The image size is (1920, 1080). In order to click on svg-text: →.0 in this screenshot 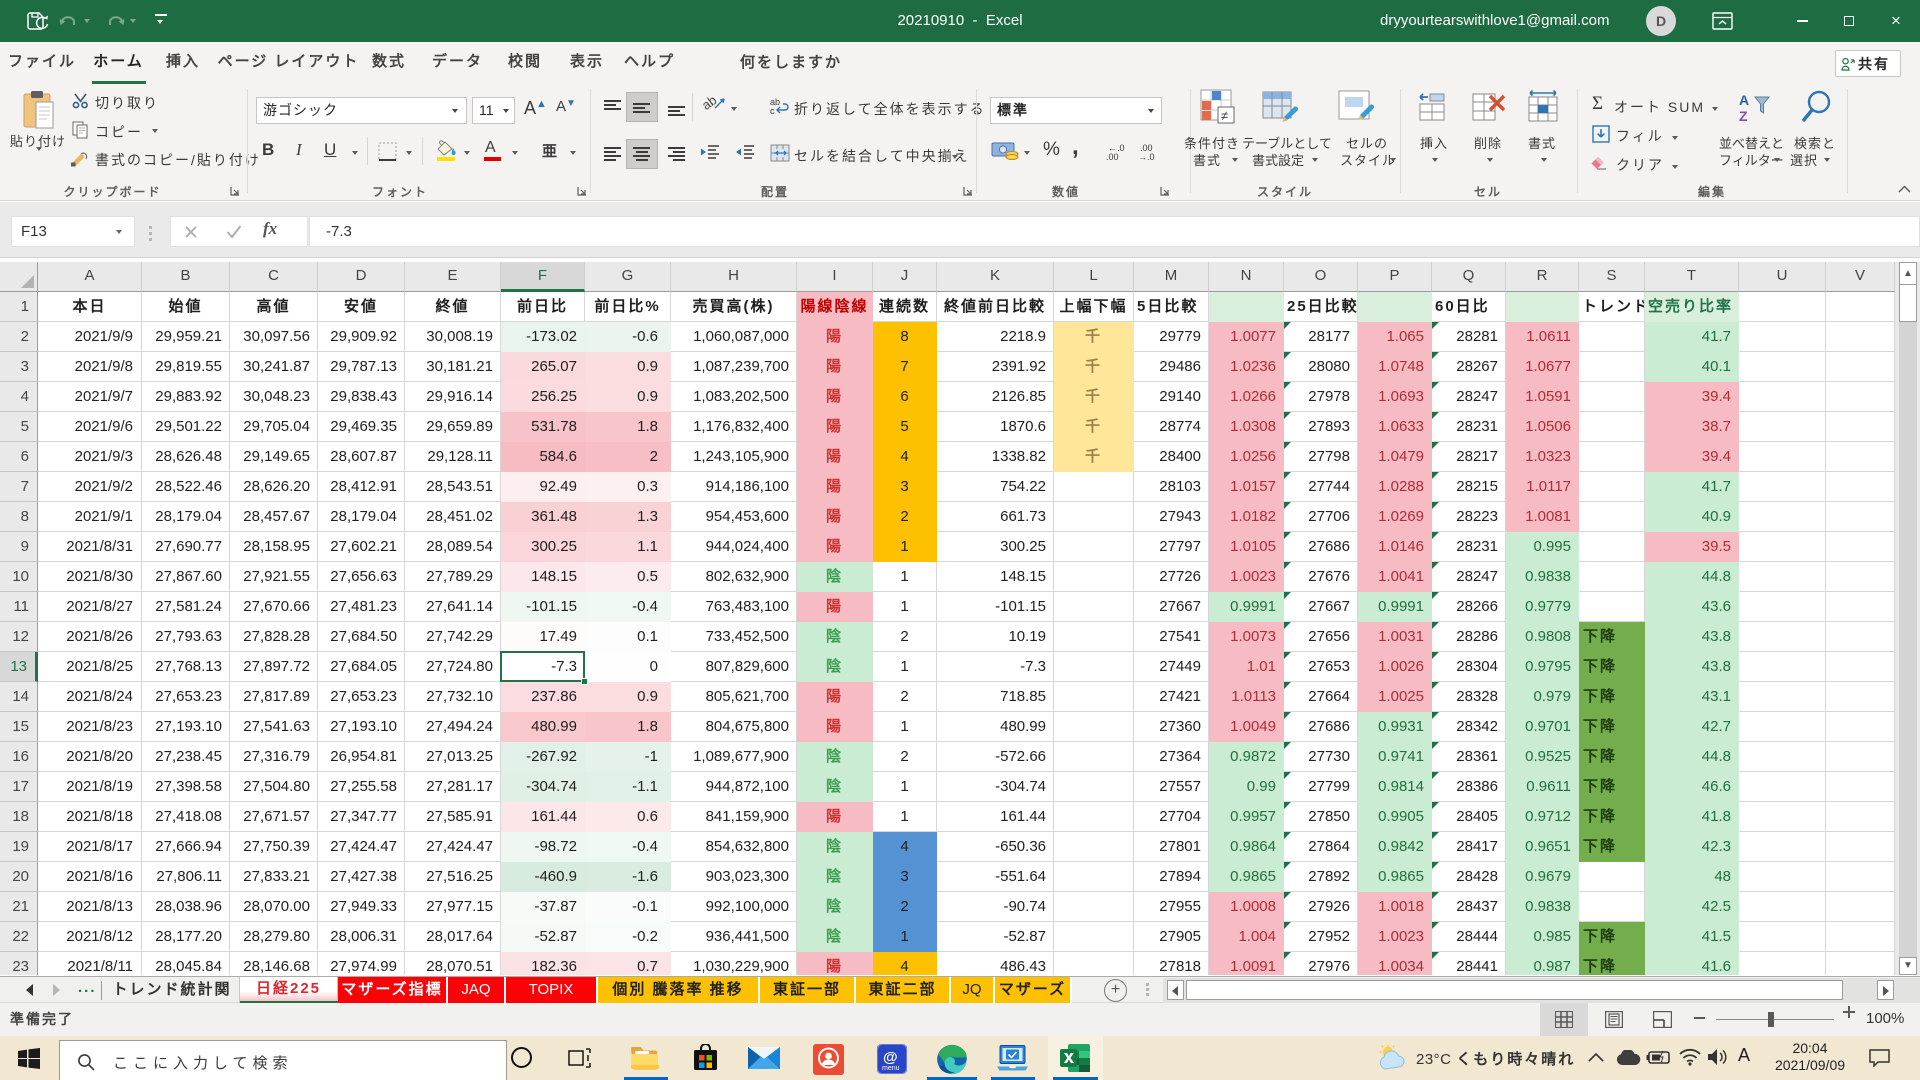, I will do `click(1146, 156)`.